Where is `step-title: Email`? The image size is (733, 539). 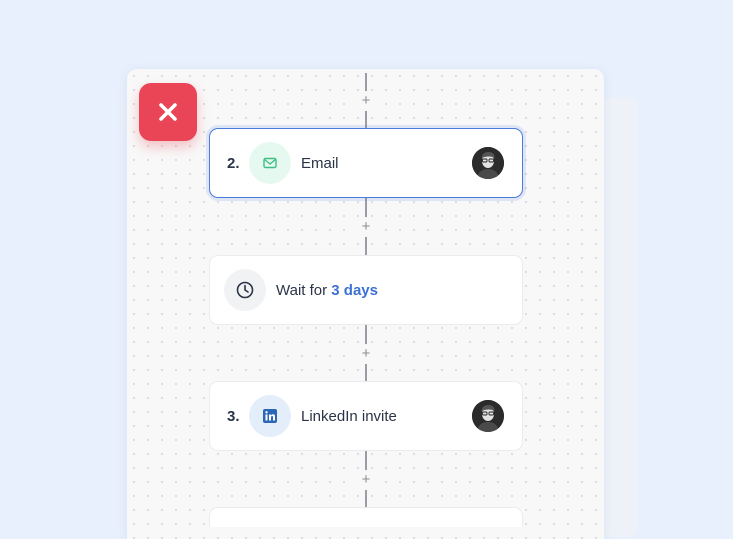 step-title: Email is located at coordinates (320, 163).